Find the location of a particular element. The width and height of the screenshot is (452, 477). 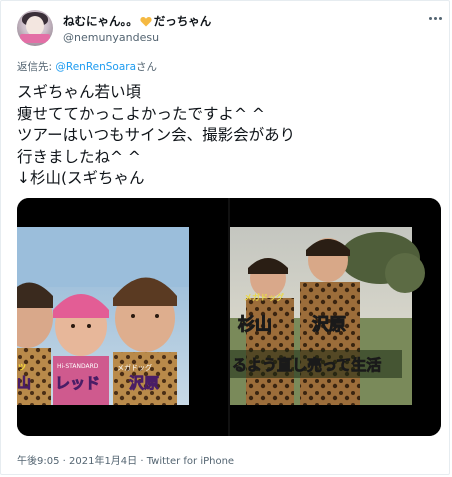

heart-emoji-icon is located at coordinates (146, 21).